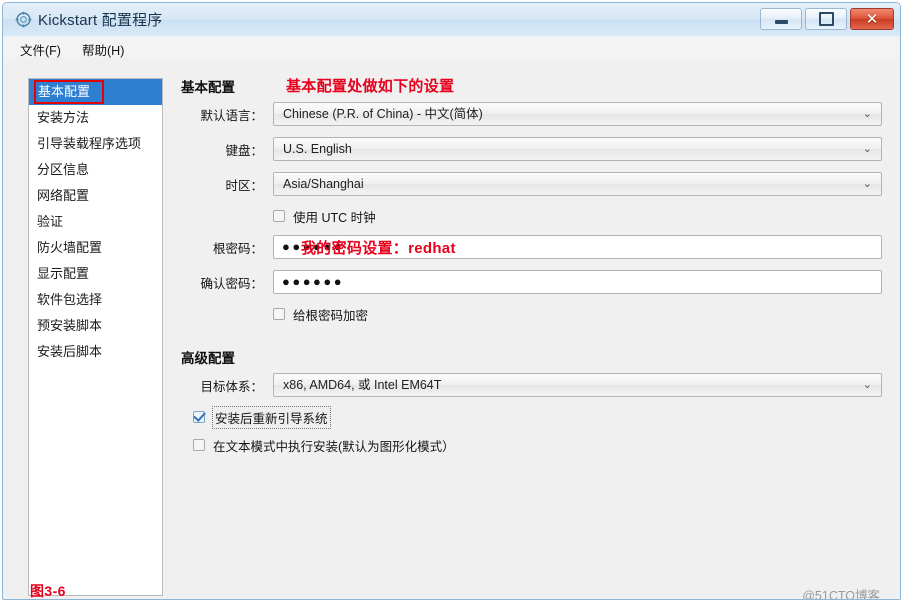  What do you see at coordinates (577, 114) in the screenshot?
I see `language-select: Chinese (P.R. of China) - 中文(简体) ⌄` at bounding box center [577, 114].